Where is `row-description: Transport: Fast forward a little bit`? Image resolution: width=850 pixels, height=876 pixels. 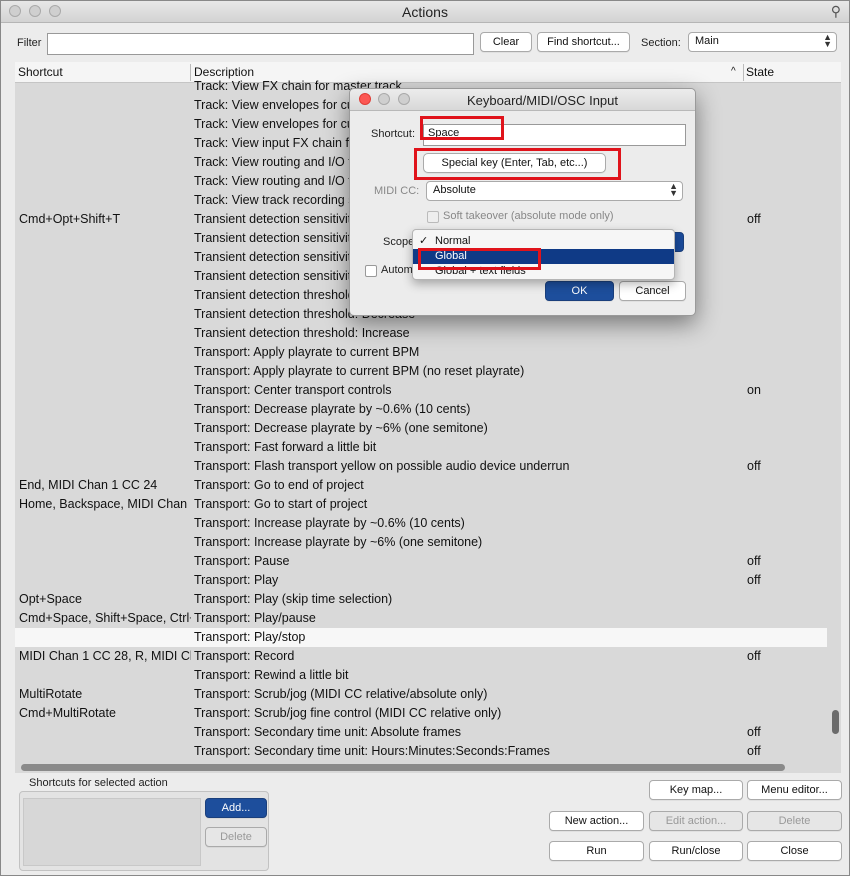
row-description: Transport: Fast forward a little bit is located at coordinates (285, 447).